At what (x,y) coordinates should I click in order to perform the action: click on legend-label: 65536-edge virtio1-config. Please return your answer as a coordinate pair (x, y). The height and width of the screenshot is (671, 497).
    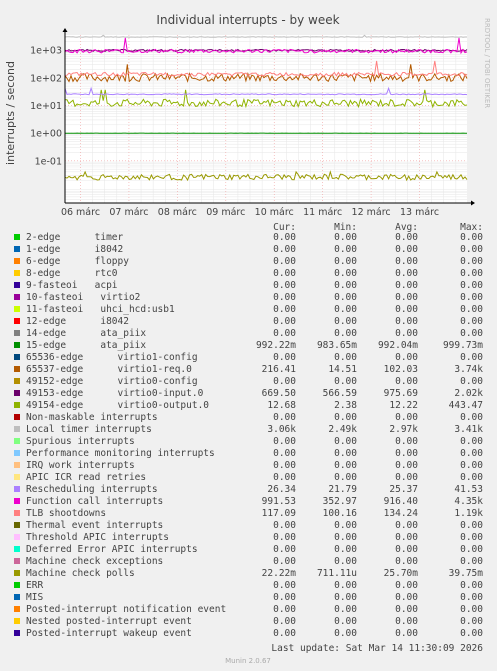
    Looking at the image, I should click on (112, 357).